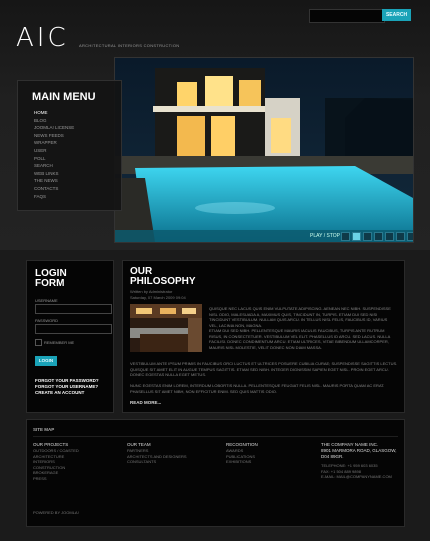 The width and height of the screenshot is (430, 541). What do you see at coordinates (163, 281) in the screenshot?
I see `philosophy-title-2: PHILOSOPHY` at bounding box center [163, 281].